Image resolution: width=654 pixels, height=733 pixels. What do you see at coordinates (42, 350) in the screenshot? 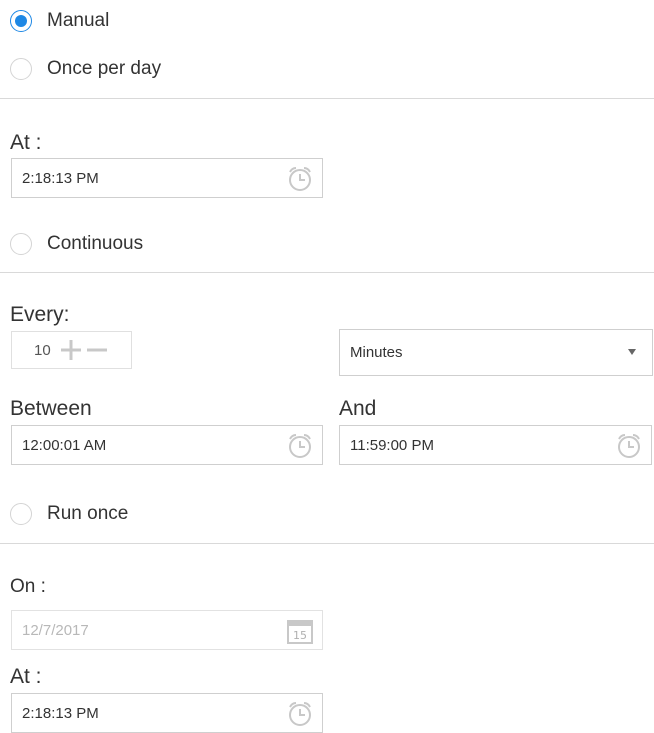
I see `every-value: 10` at bounding box center [42, 350].